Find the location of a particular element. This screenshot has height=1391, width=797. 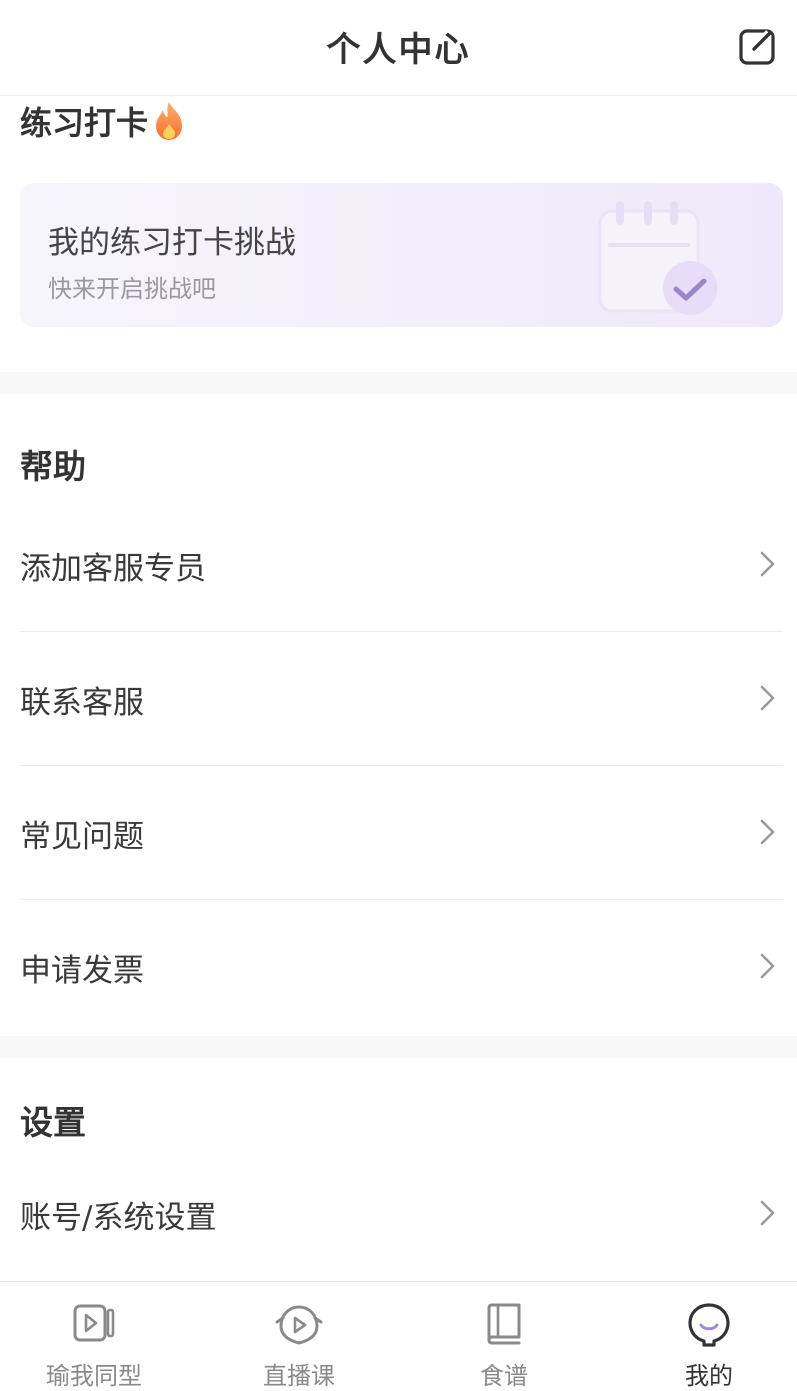

help-item-label: 常见问题 is located at coordinates (82, 837).